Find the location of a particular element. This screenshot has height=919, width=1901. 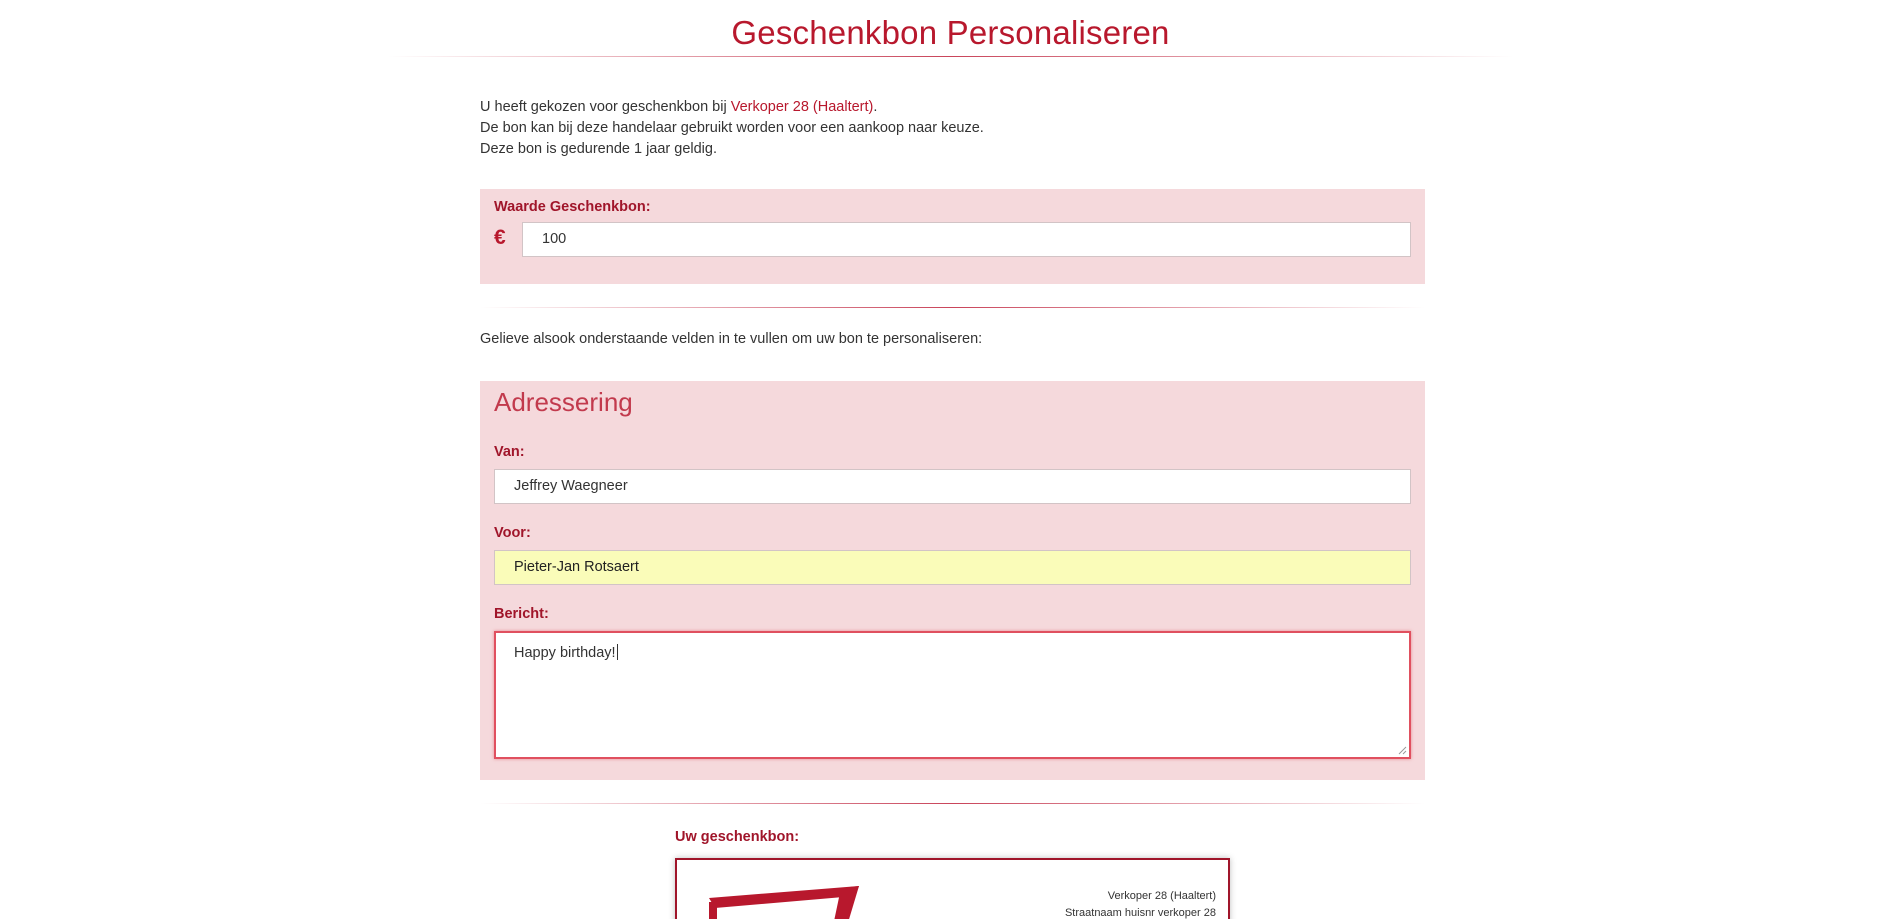

voucher-seller-name: Verkoper 28 (Haaltert) is located at coordinates (1161, 896).